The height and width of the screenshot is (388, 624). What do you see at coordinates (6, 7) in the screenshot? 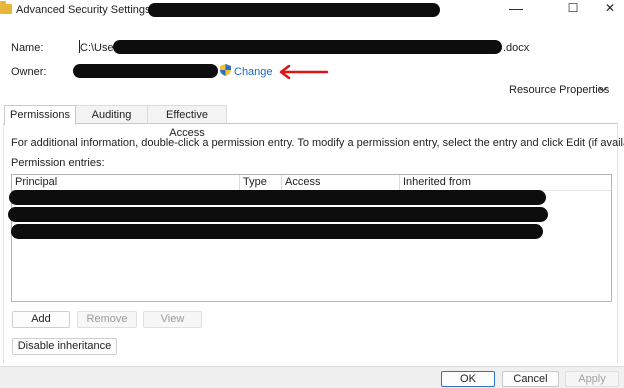
I see `folder-icon` at bounding box center [6, 7].